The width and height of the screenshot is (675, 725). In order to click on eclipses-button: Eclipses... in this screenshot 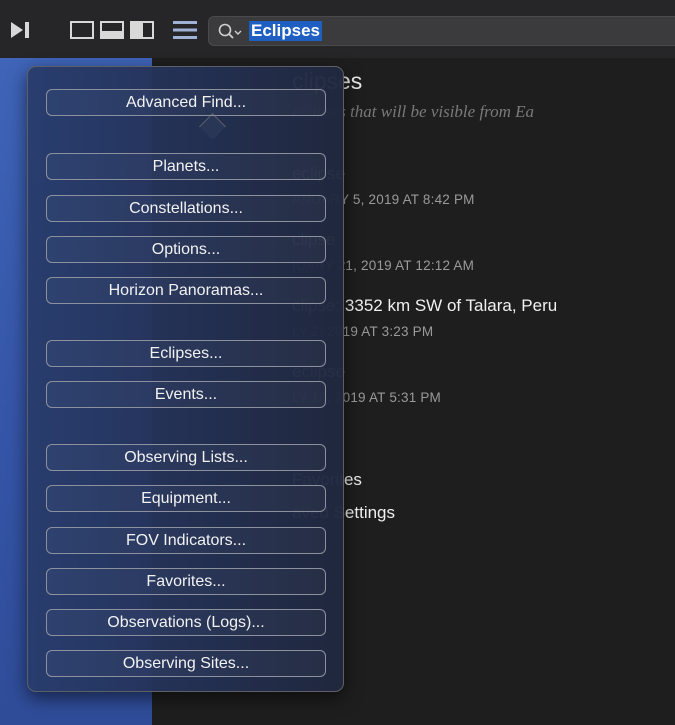, I will do `click(186, 353)`.